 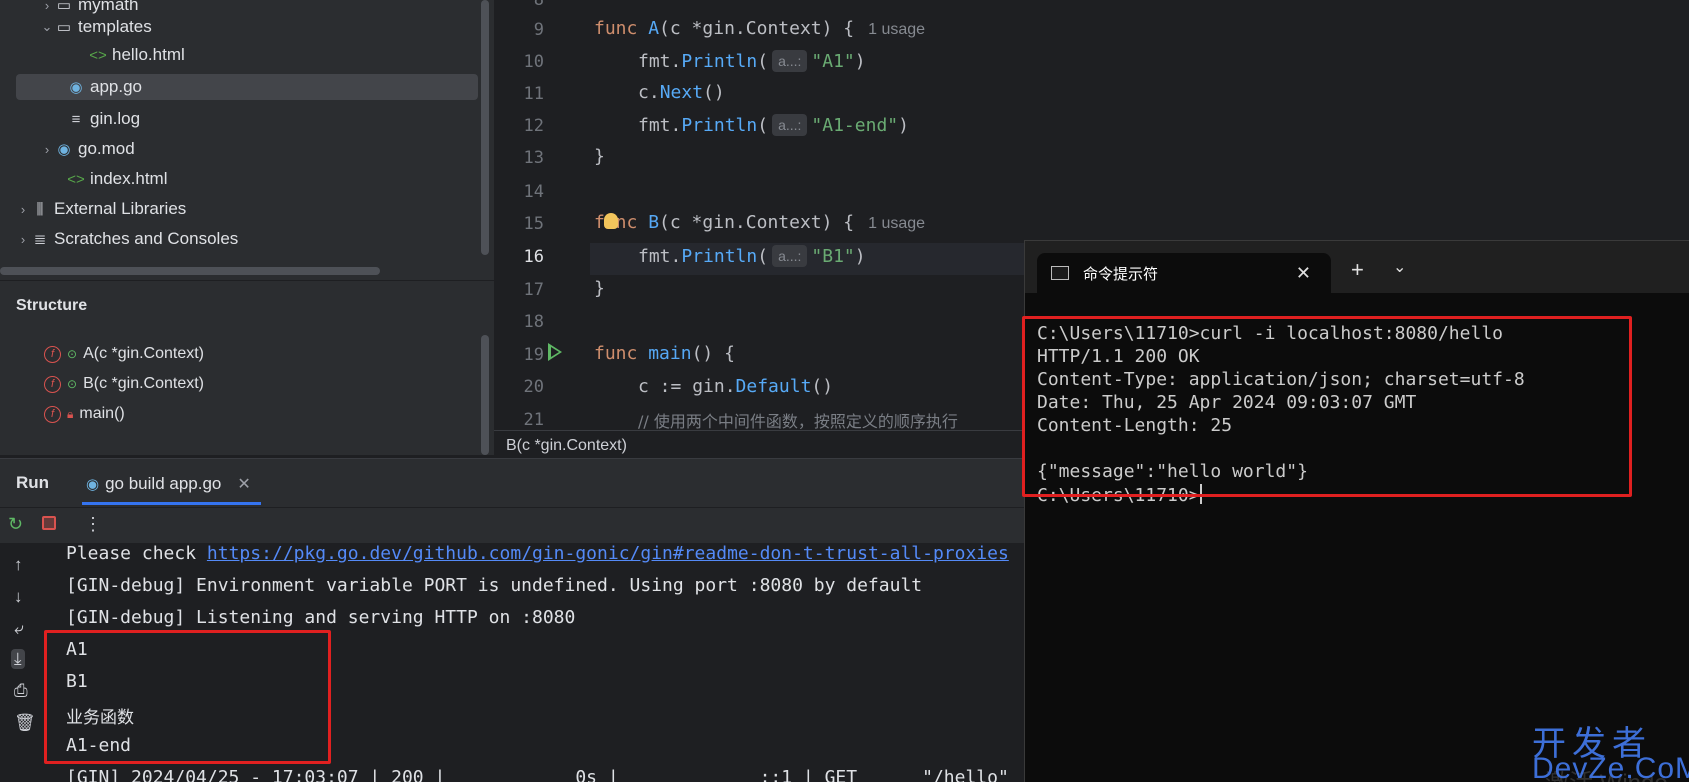 What do you see at coordinates (1121, 273) in the screenshot?
I see `terminal-title: 命令提示符` at bounding box center [1121, 273].